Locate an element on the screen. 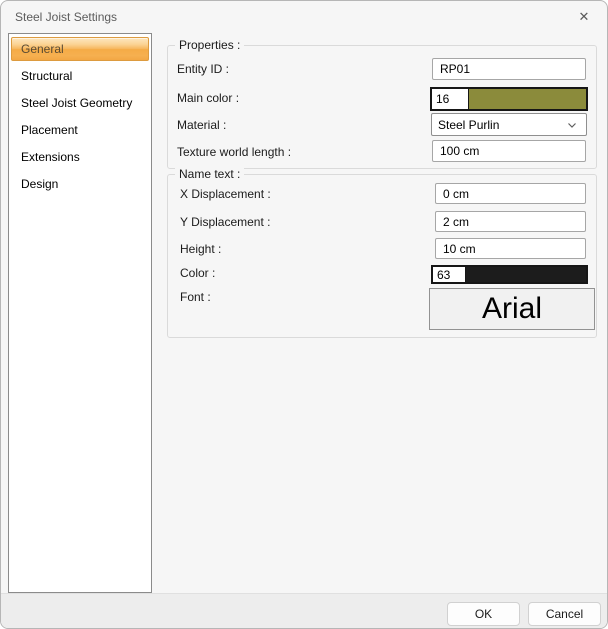 Image resolution: width=608 pixels, height=629 pixels. close-icon: ✕ is located at coordinates (584, 16).